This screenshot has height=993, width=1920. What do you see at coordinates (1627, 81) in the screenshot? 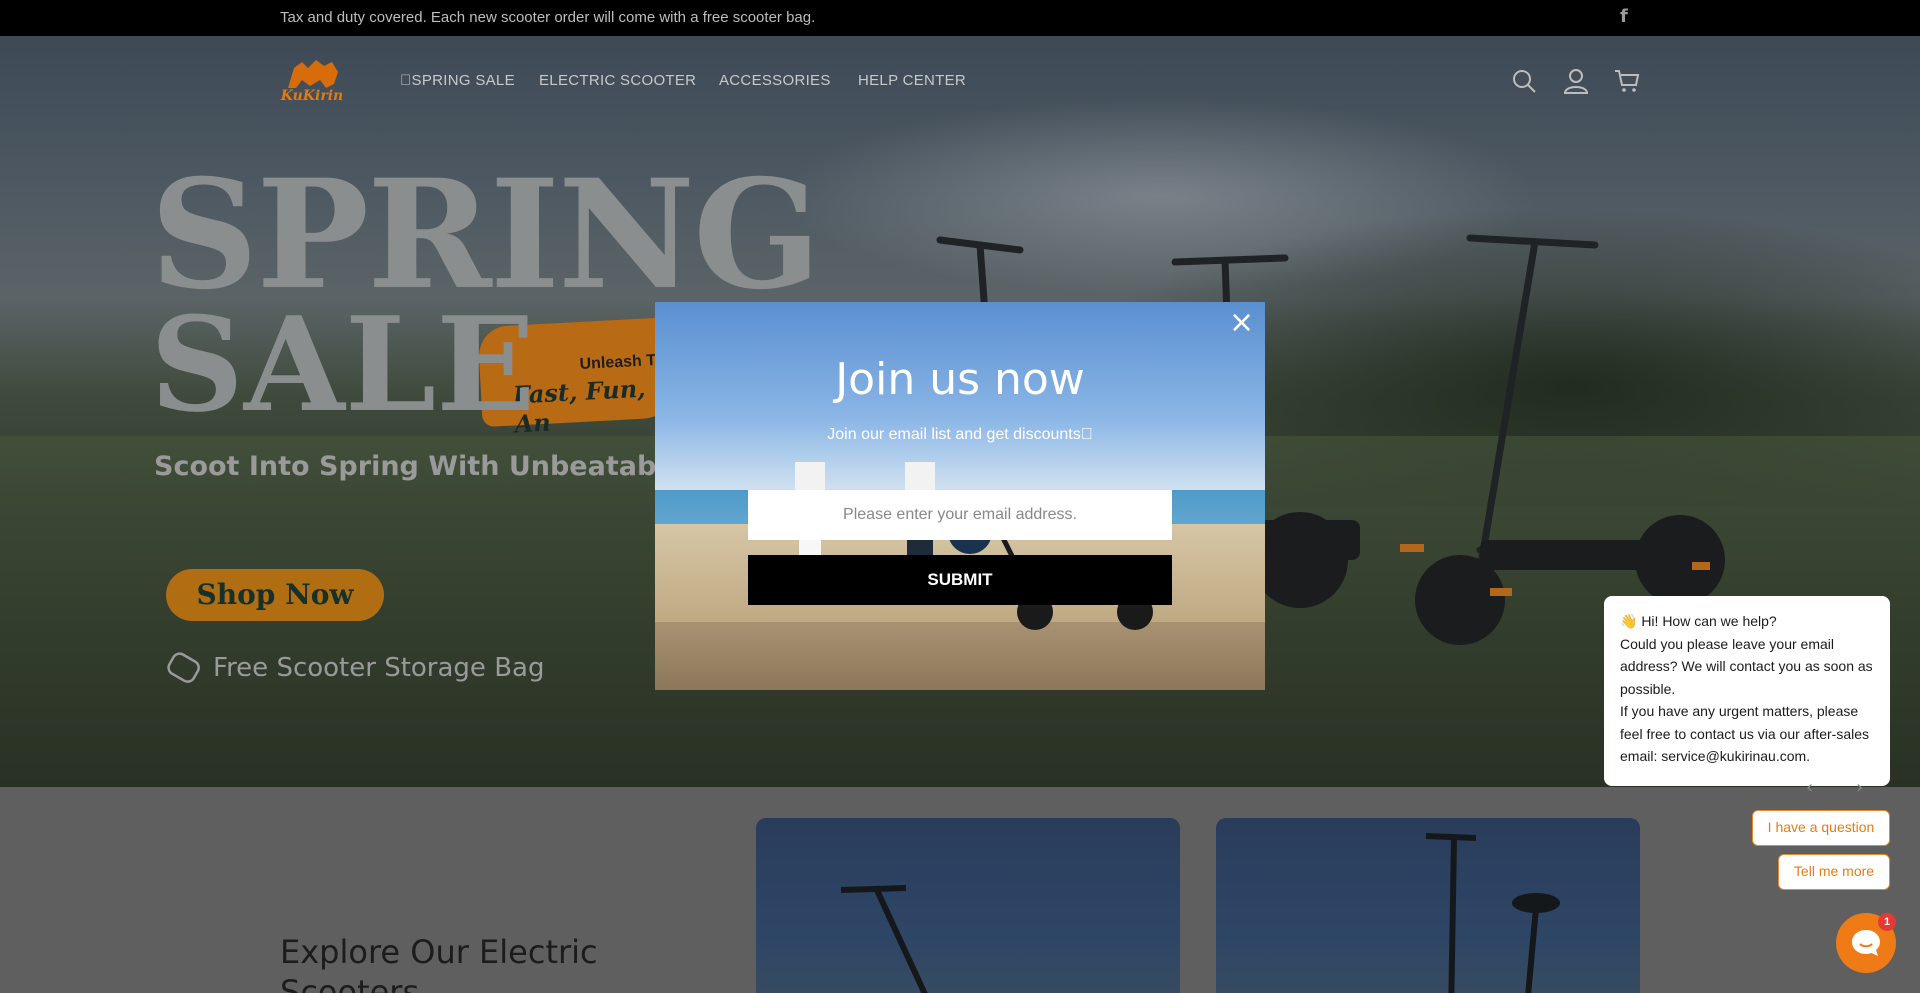
I see `cart-icon` at bounding box center [1627, 81].